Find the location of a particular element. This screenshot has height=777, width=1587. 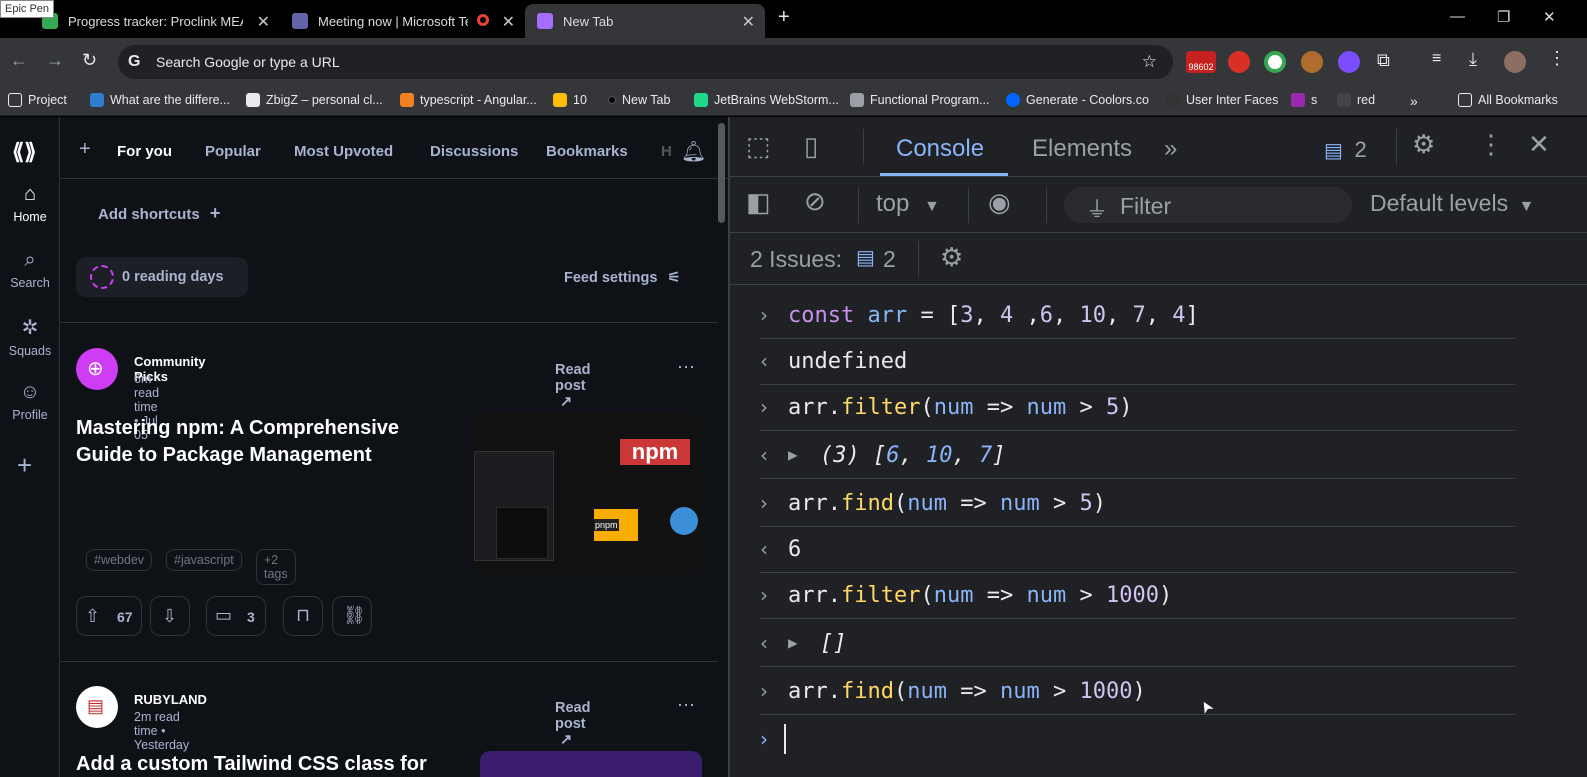

nav-profile: ☺ Profile is located at coordinates (30, 401).